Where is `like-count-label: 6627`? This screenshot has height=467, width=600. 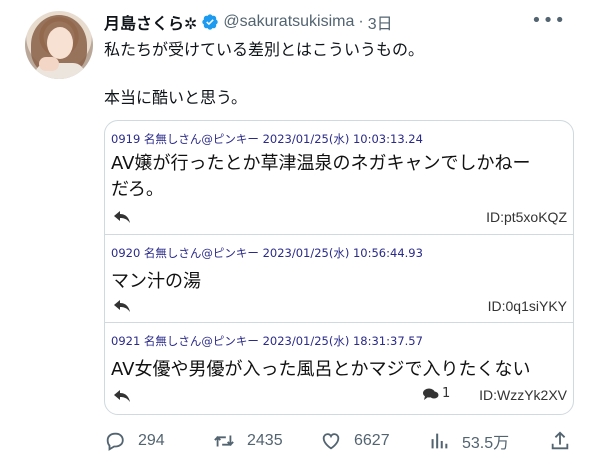 like-count-label: 6627 is located at coordinates (372, 440).